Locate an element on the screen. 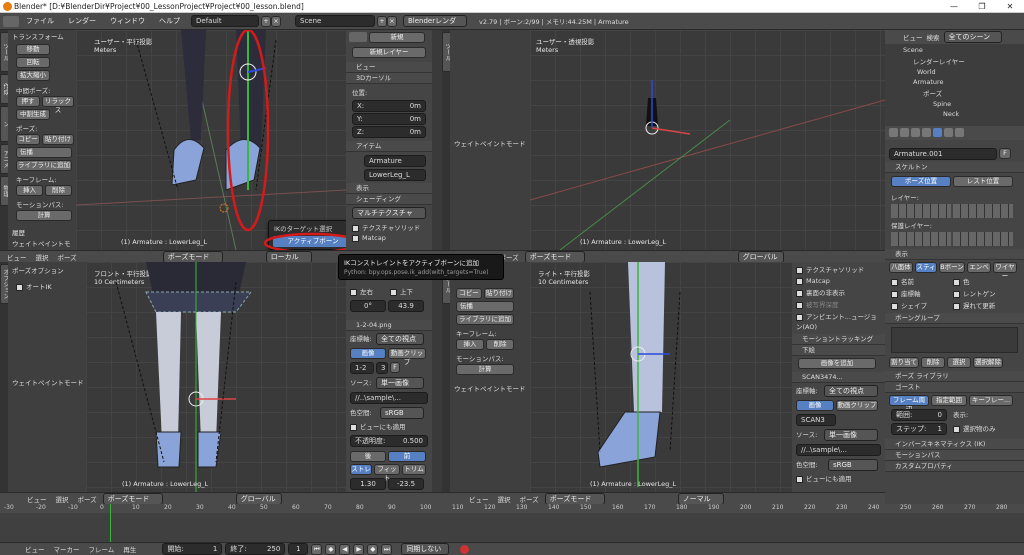 The width and height of the screenshot is (1024, 555). editor-type-icon is located at coordinates (11, 21).